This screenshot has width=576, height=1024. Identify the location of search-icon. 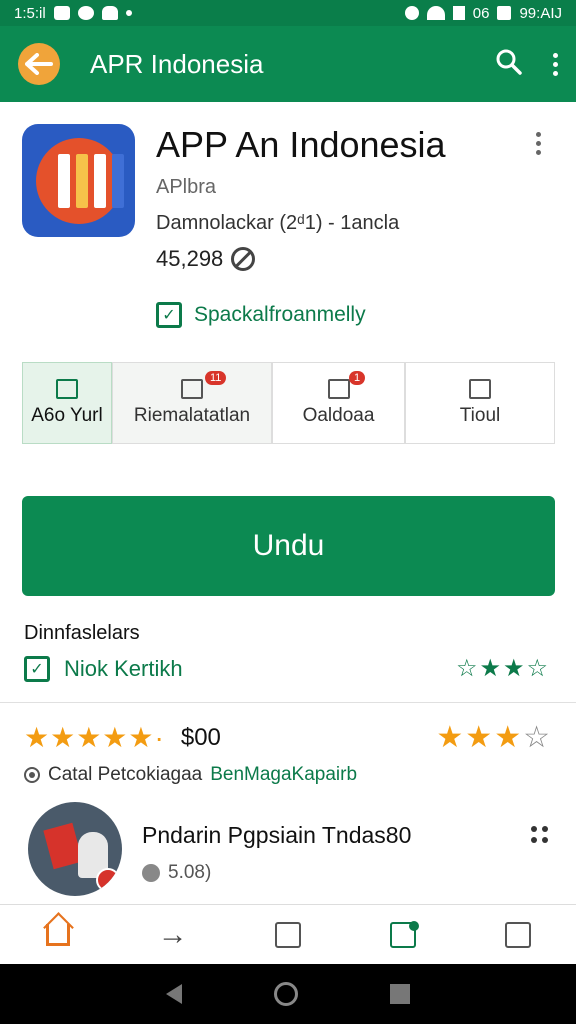
(509, 64).